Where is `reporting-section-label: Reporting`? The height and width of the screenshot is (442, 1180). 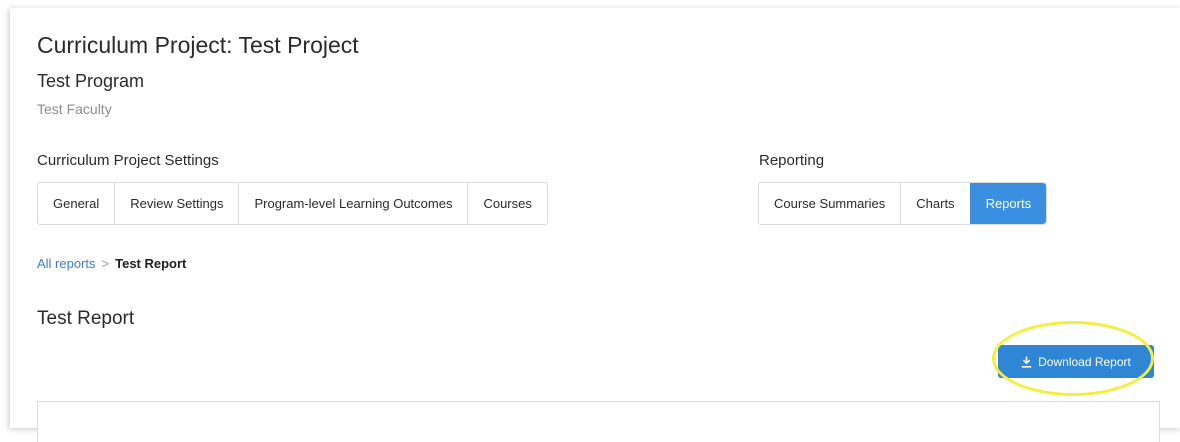 reporting-section-label: Reporting is located at coordinates (792, 160).